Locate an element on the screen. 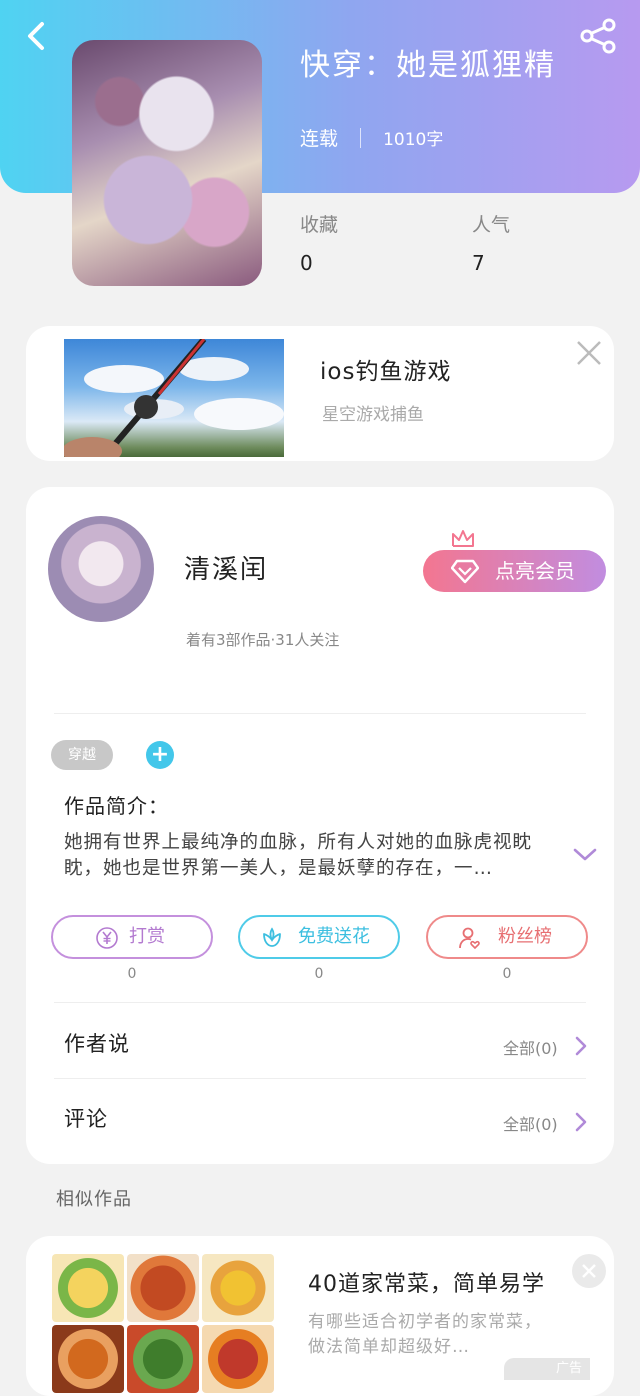  comments-label: 评论 is located at coordinates (86, 1119).